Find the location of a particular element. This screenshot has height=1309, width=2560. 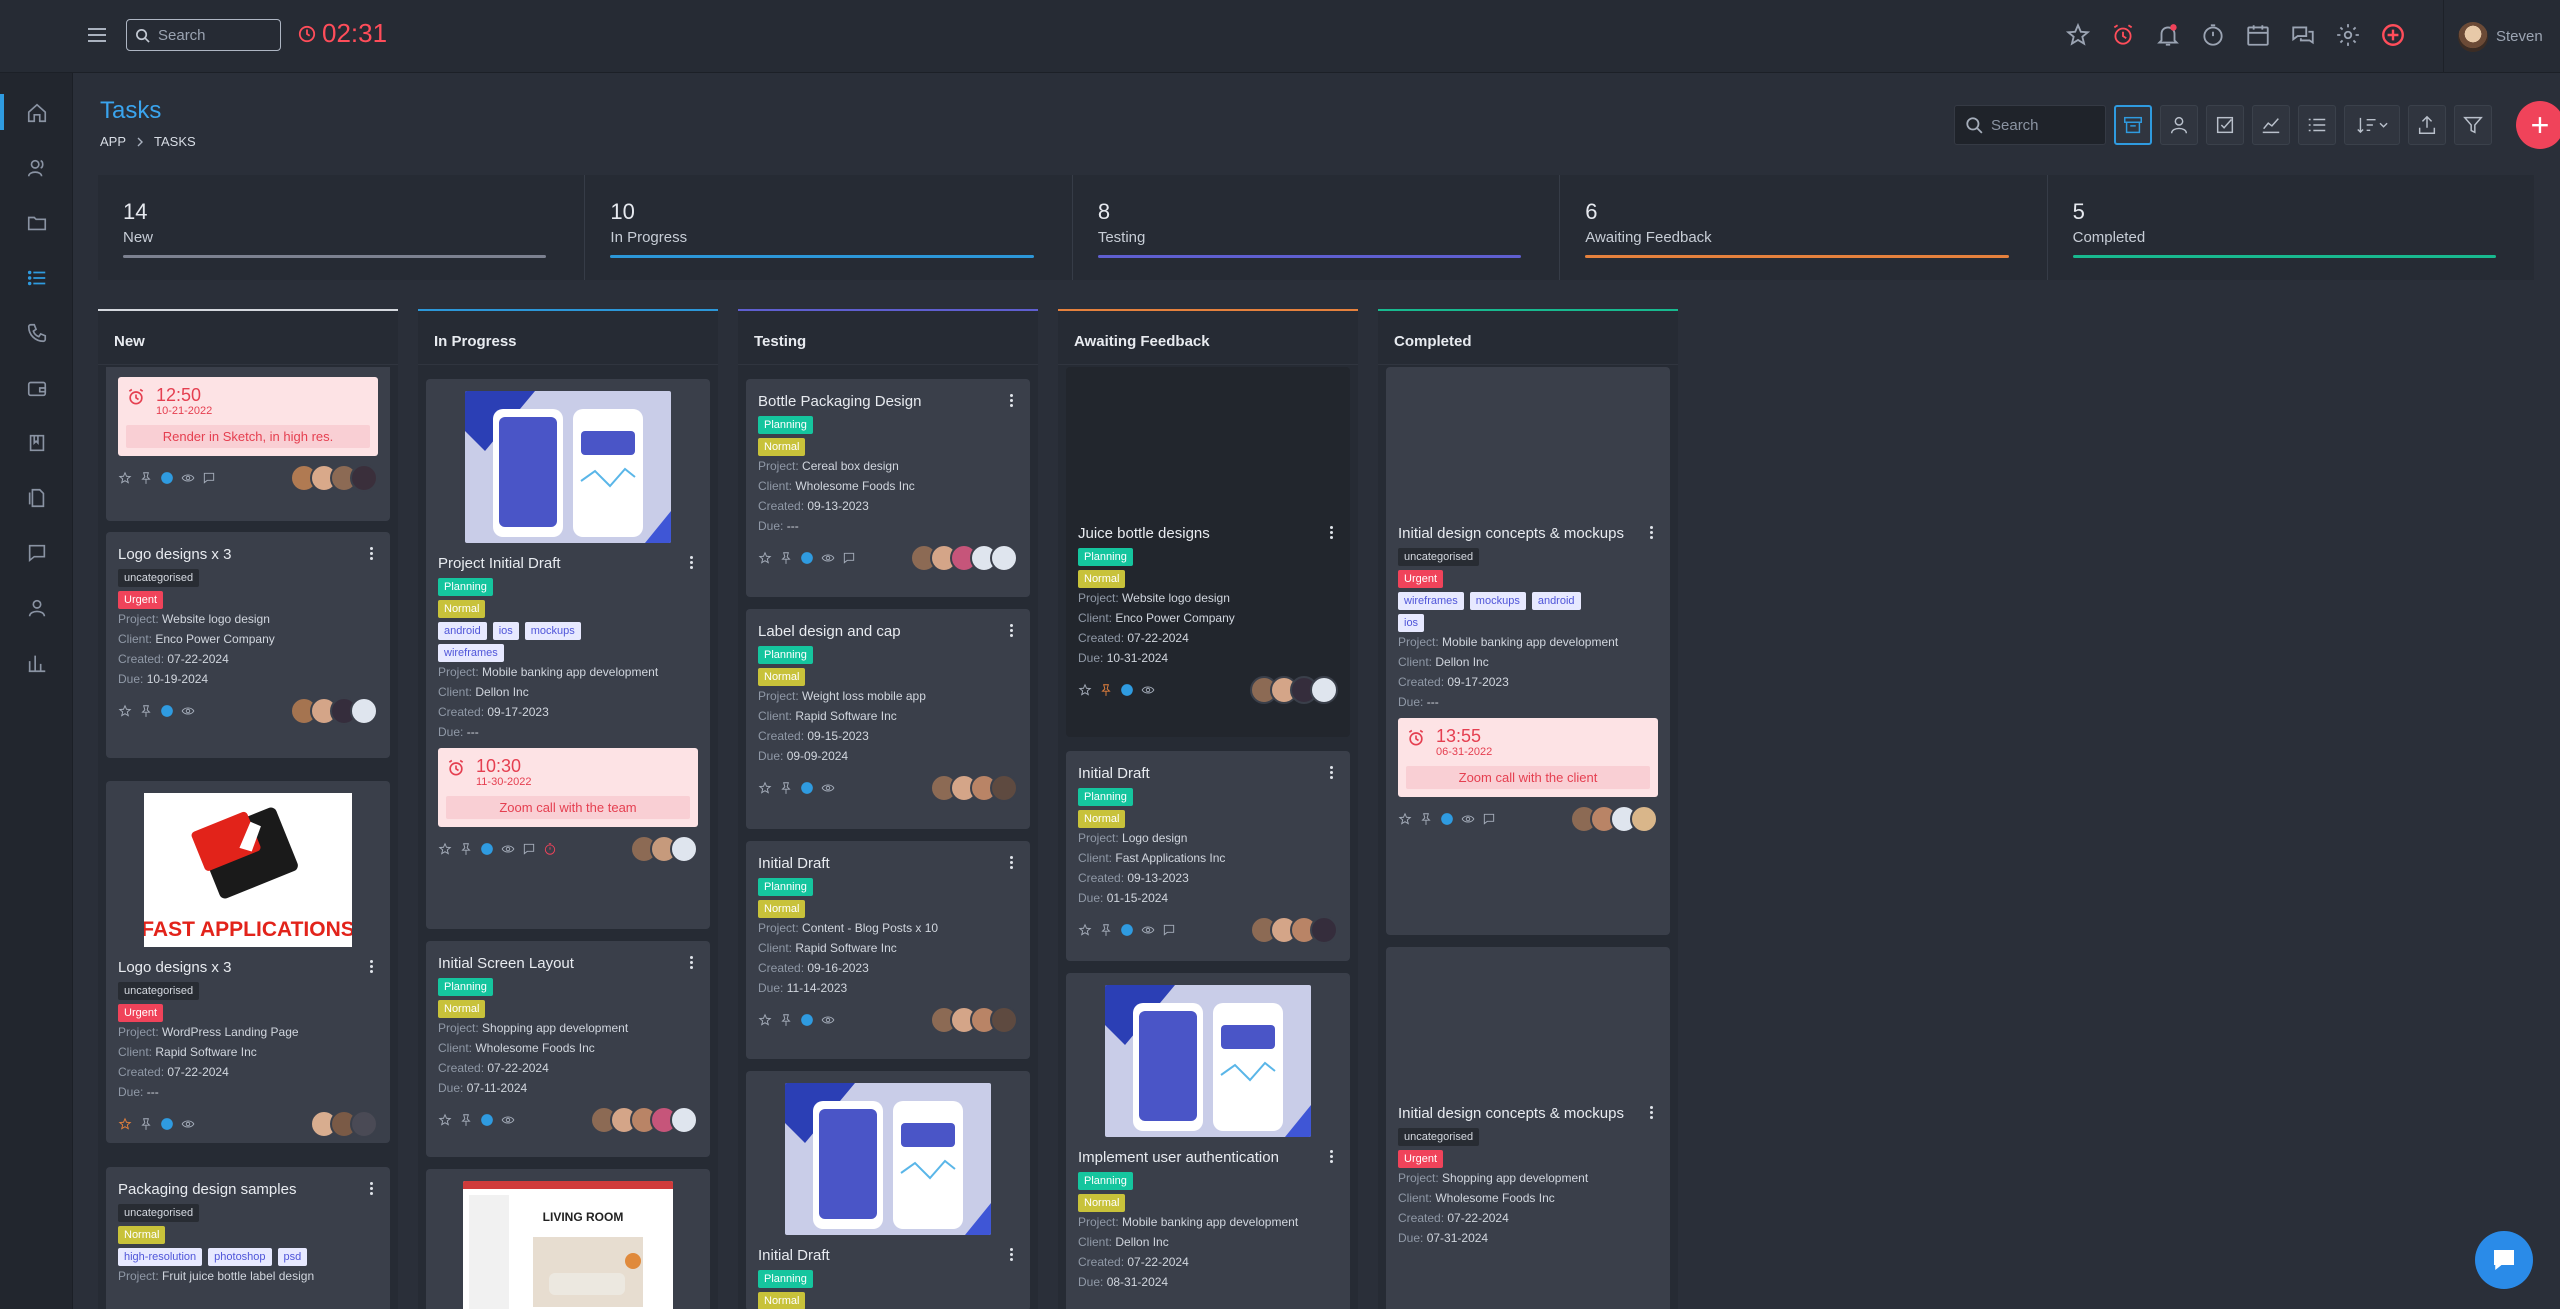

my-tasks-button is located at coordinates (2225, 125).